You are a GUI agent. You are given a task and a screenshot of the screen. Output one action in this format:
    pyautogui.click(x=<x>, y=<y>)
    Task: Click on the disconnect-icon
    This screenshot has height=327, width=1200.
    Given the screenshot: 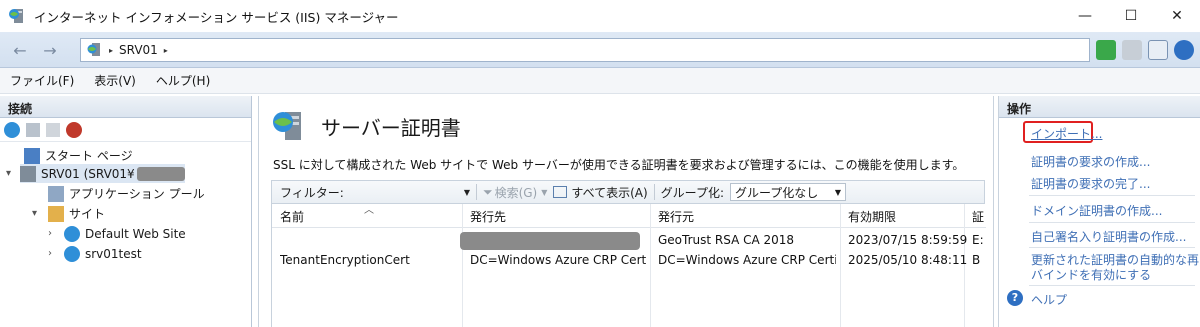 What is the action you would take?
    pyautogui.click(x=74, y=129)
    